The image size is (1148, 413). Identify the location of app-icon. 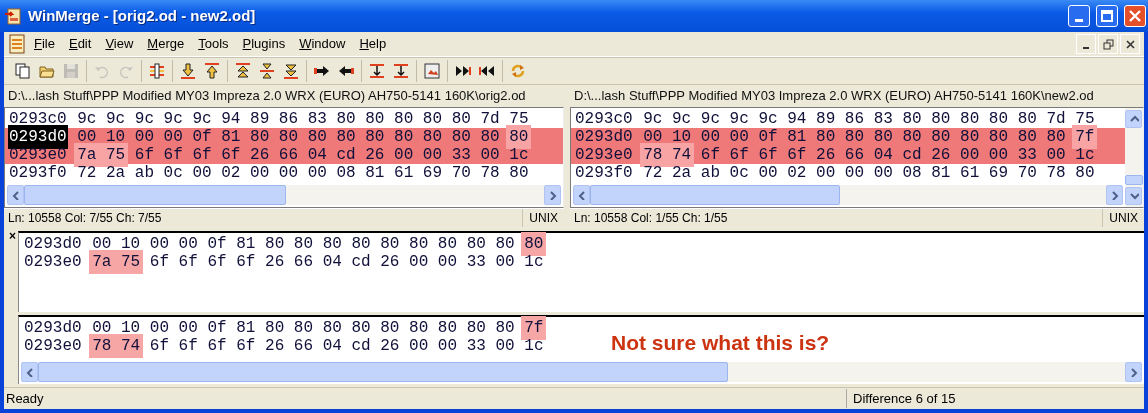
(13, 16).